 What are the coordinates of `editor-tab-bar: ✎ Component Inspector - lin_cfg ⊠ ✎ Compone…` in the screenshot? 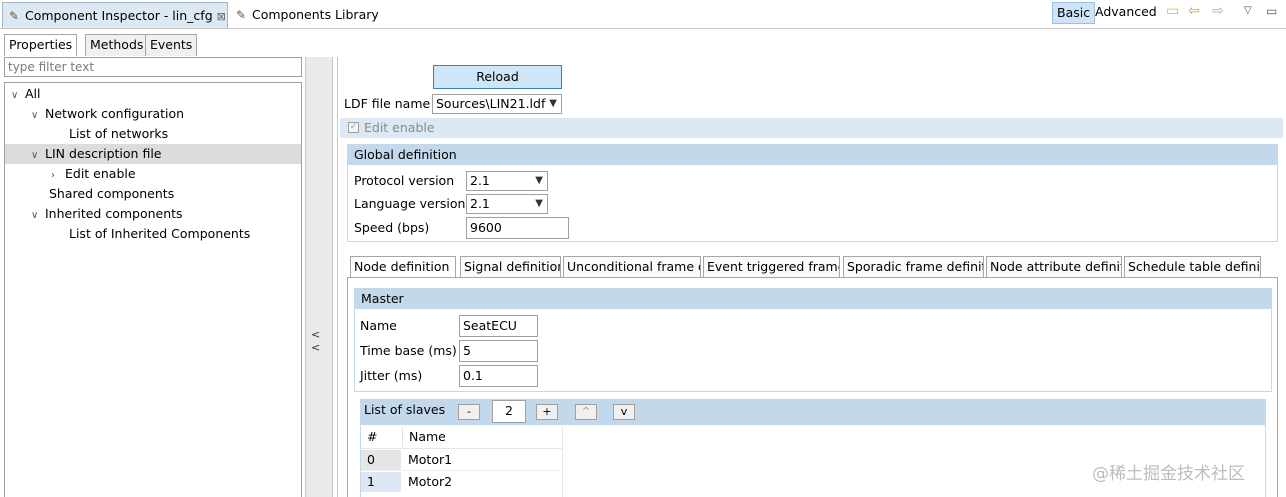 It's located at (643, 14).